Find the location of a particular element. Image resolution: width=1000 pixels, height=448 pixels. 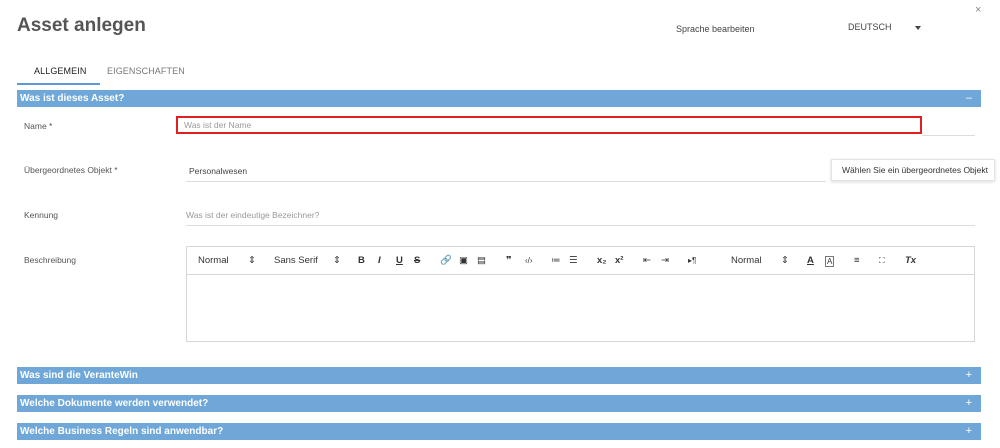

active-tab-indicator is located at coordinates (58, 84).